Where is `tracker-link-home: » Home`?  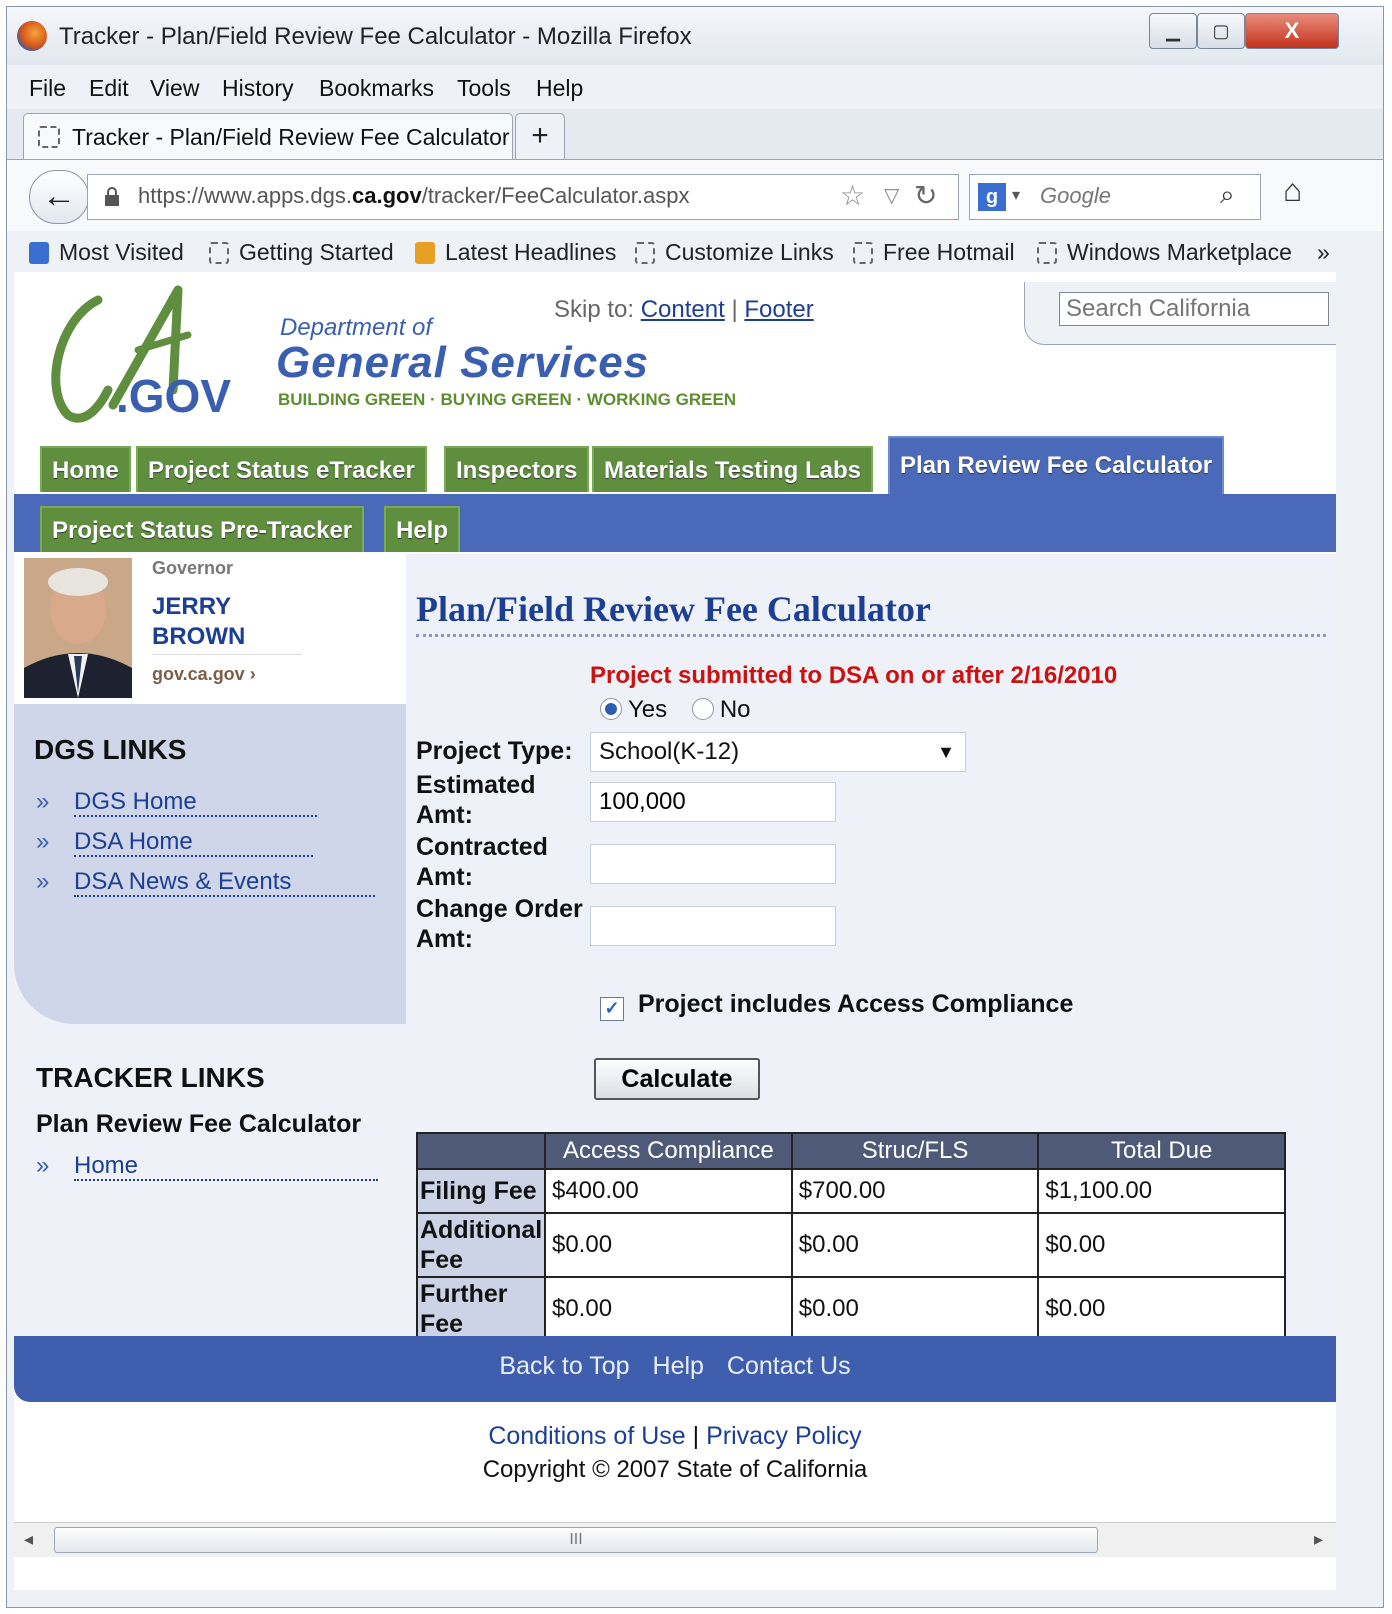
tracker-link-home: » Home is located at coordinates (216, 1166).